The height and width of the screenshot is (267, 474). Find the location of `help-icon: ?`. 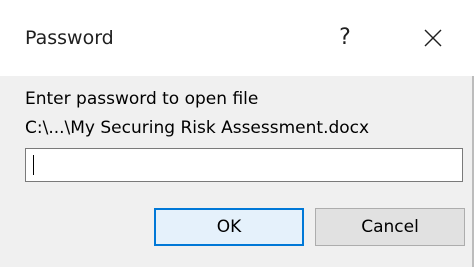

help-icon: ? is located at coordinates (345, 37).